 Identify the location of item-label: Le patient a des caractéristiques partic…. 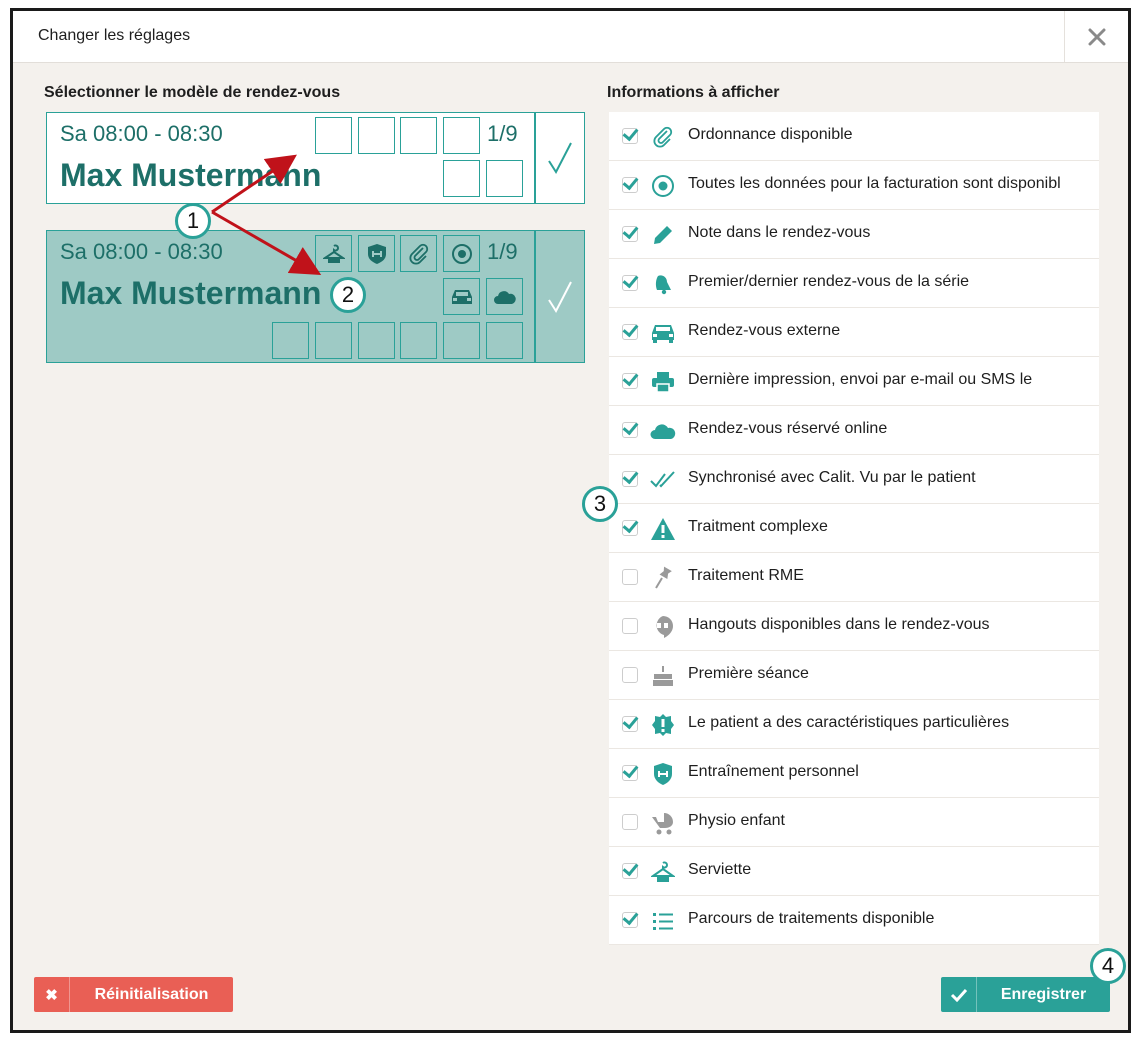
(849, 722).